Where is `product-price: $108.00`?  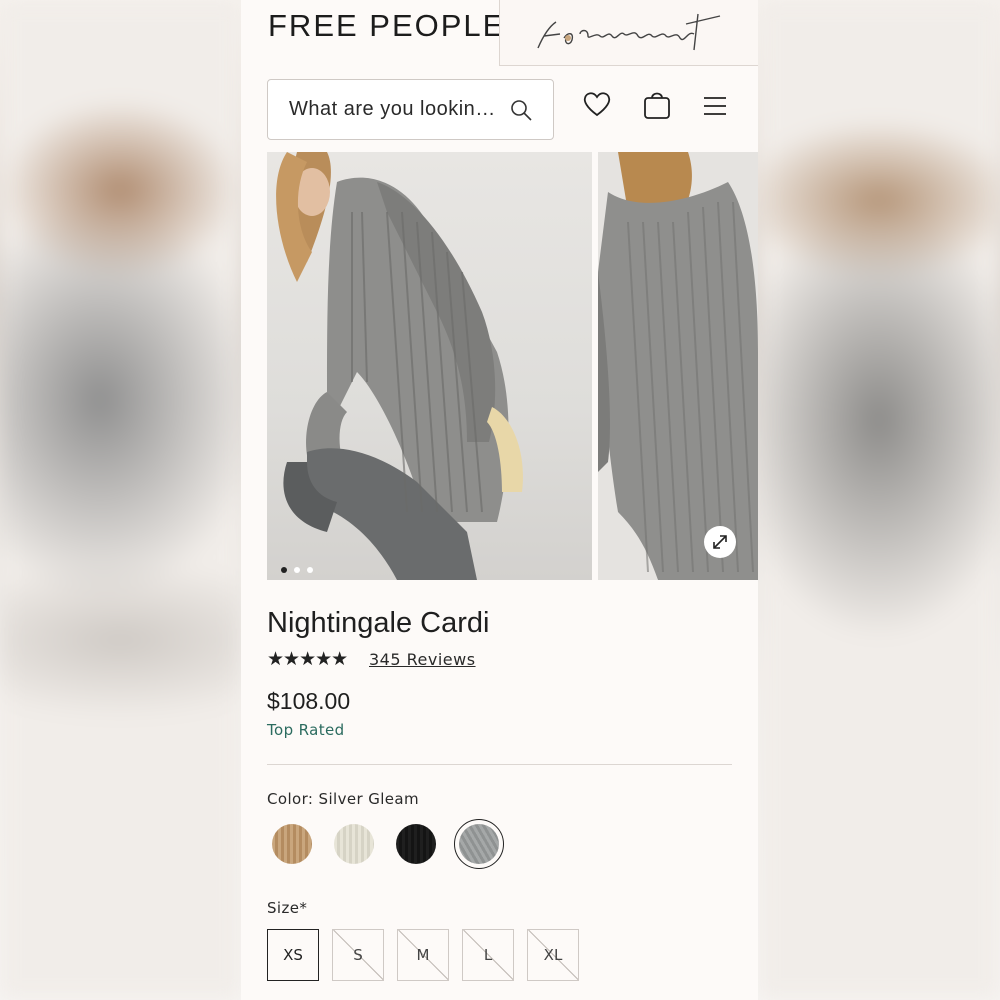
product-price: $108.00 is located at coordinates (309, 701).